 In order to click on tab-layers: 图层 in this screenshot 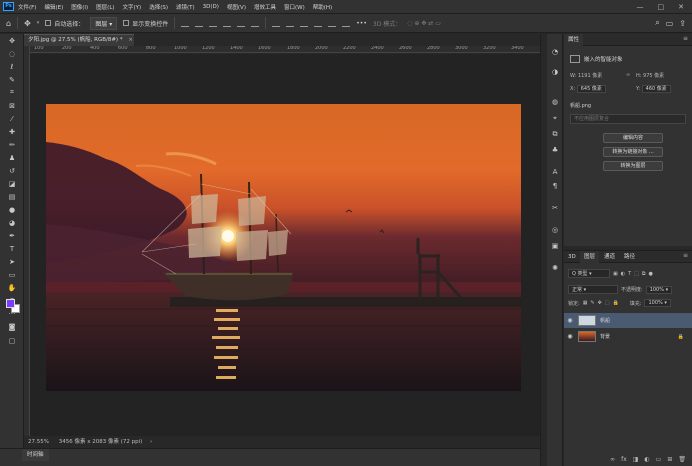, I will do `click(590, 257)`.